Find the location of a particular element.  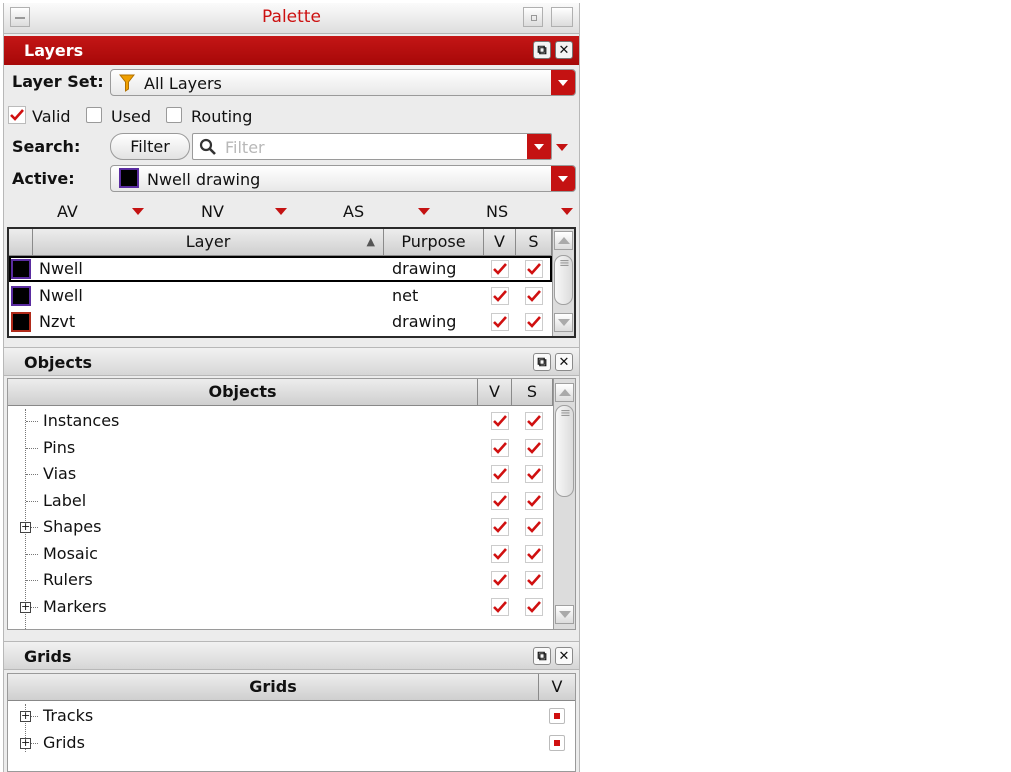

list-item: + Shapes is located at coordinates (280, 527).